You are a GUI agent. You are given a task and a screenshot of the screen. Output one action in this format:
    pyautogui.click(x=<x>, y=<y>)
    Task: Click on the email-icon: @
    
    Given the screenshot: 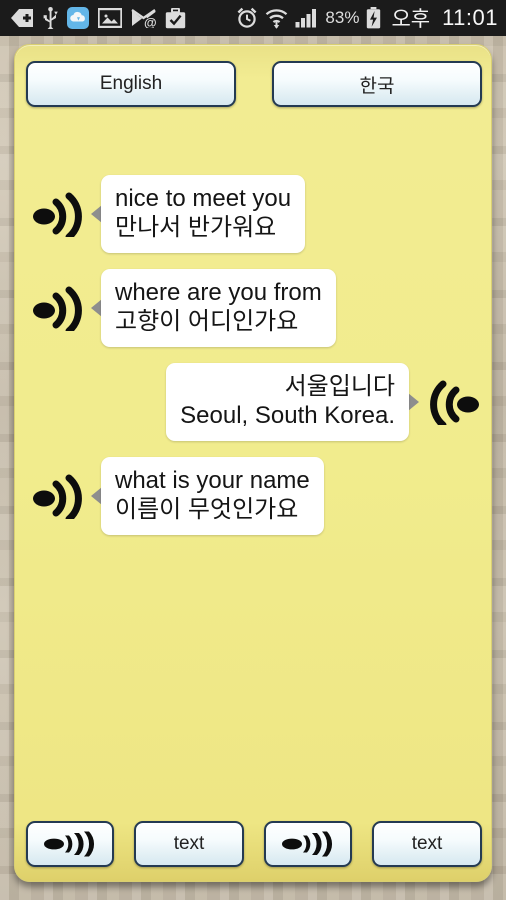 What is the action you would take?
    pyautogui.click(x=143, y=18)
    